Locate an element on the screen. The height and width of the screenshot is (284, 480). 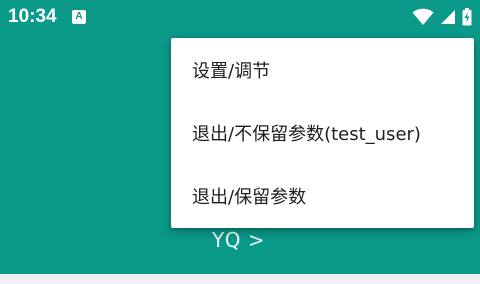
signal-icon is located at coordinates (448, 17).